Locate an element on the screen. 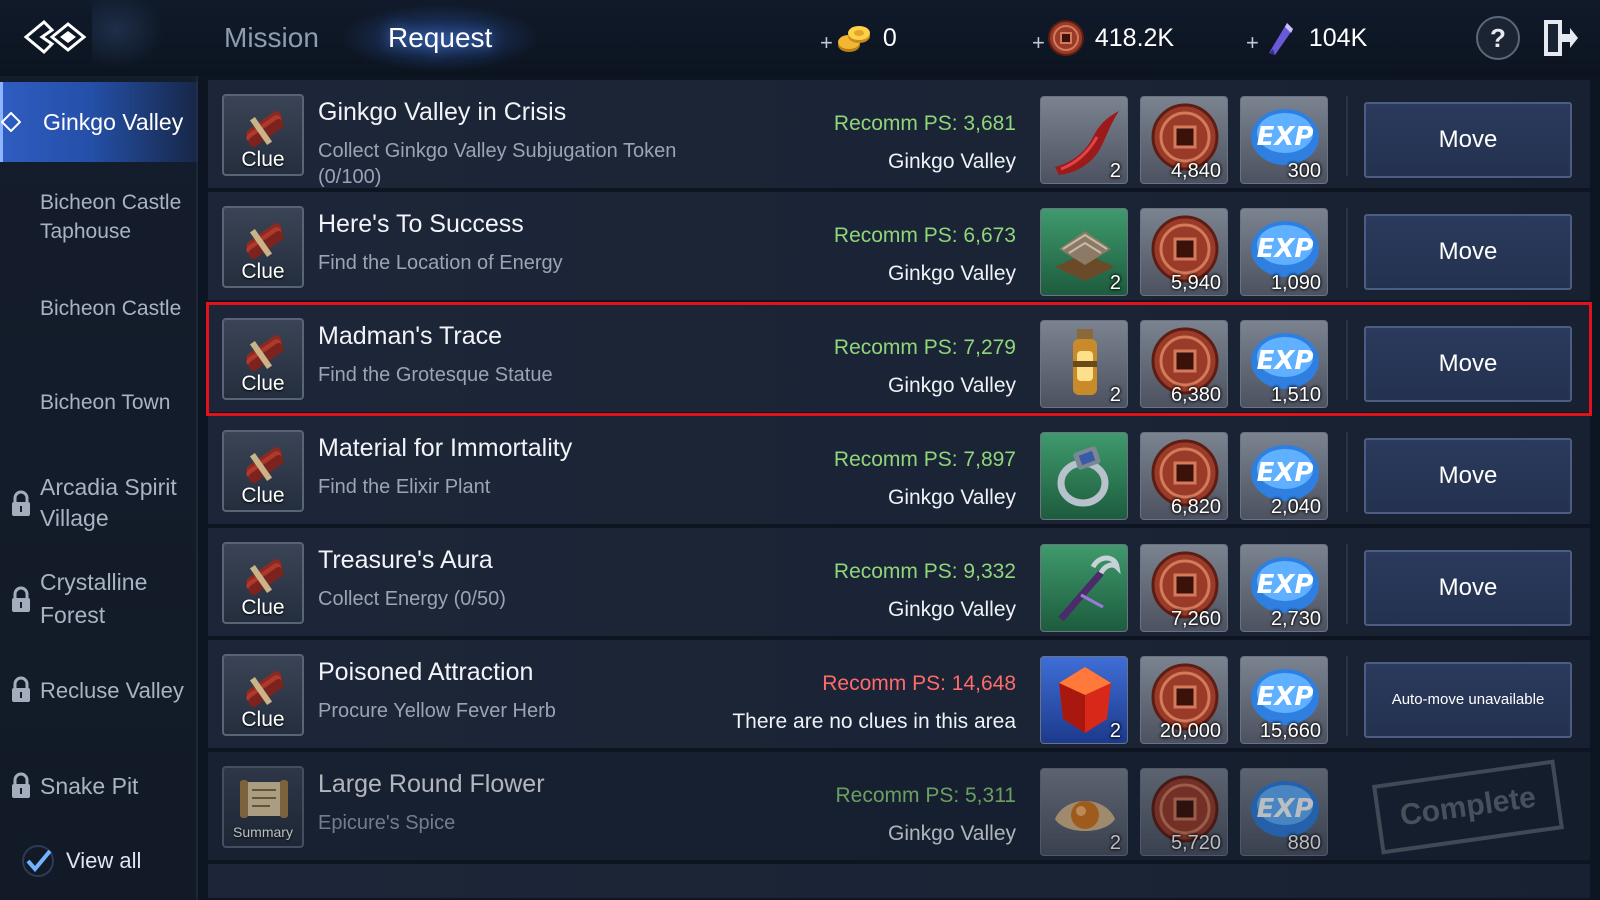  sidebar-item-label: Bicheon Castle is located at coordinates (111, 308).